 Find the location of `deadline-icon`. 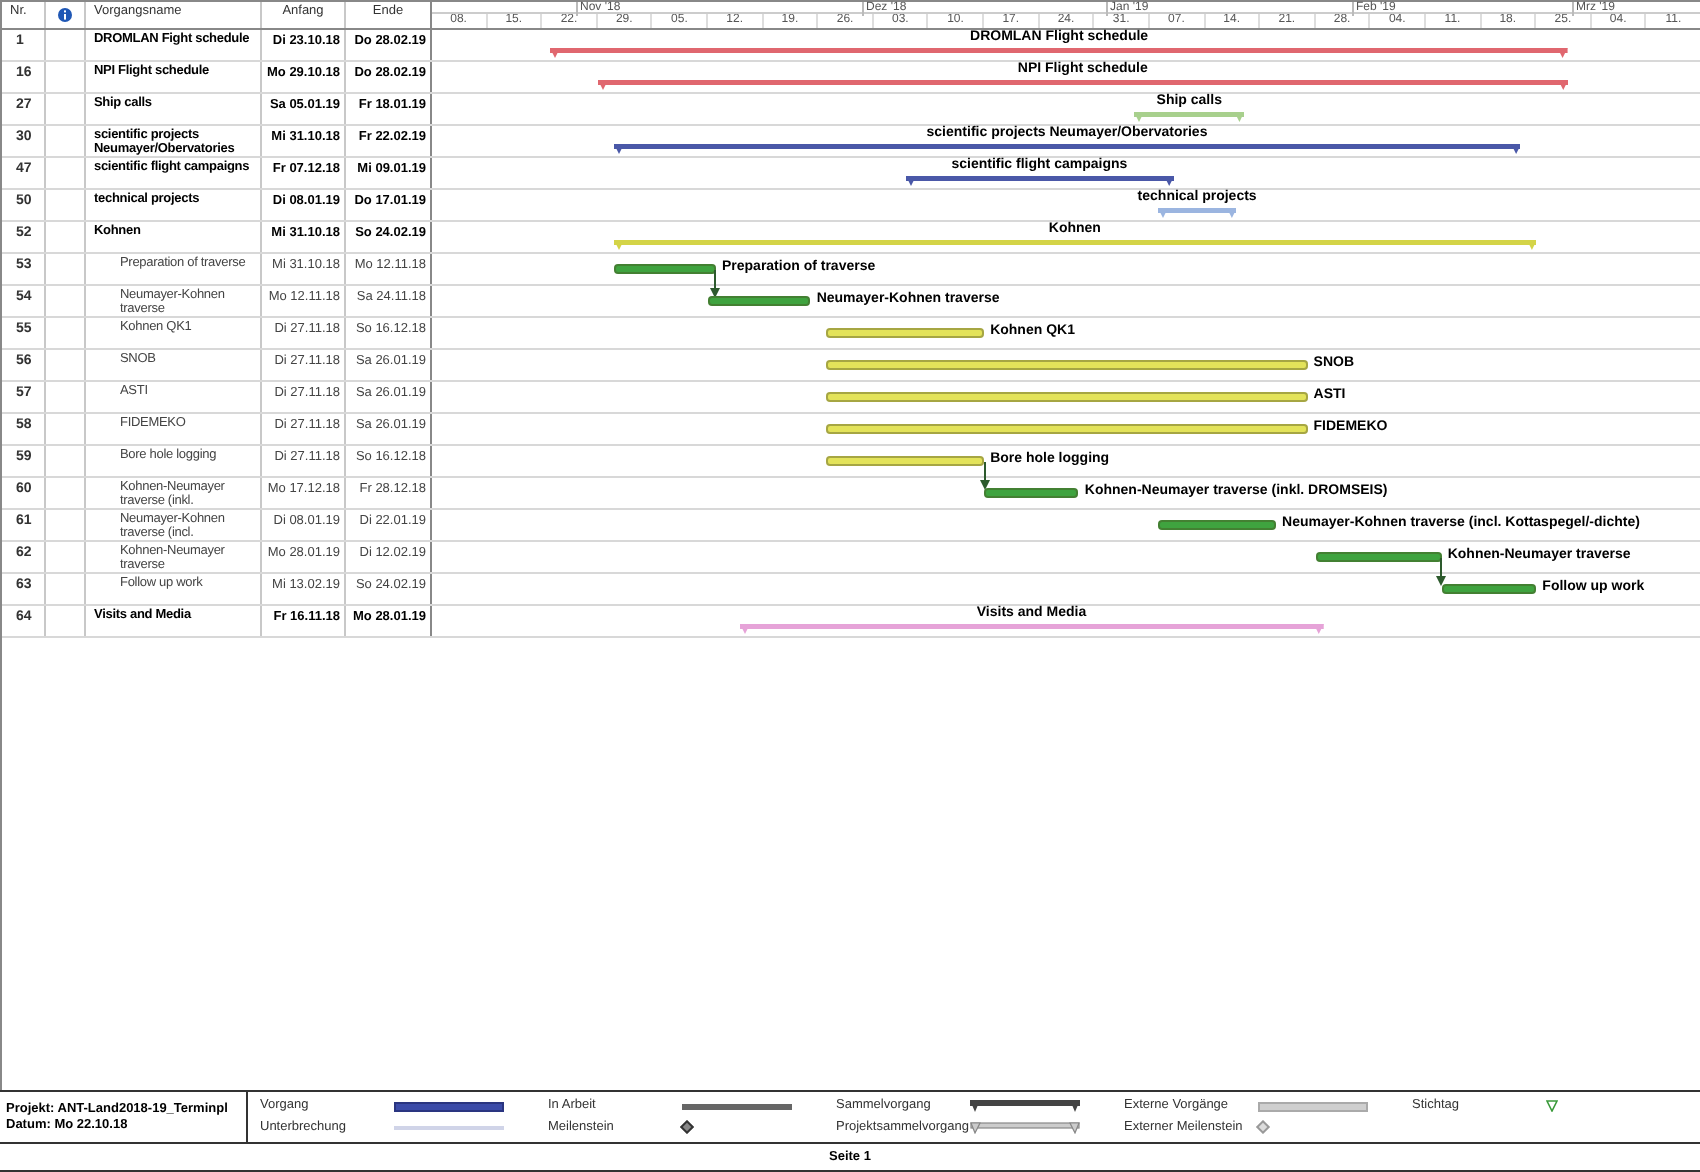

deadline-icon is located at coordinates (1552, 1106).